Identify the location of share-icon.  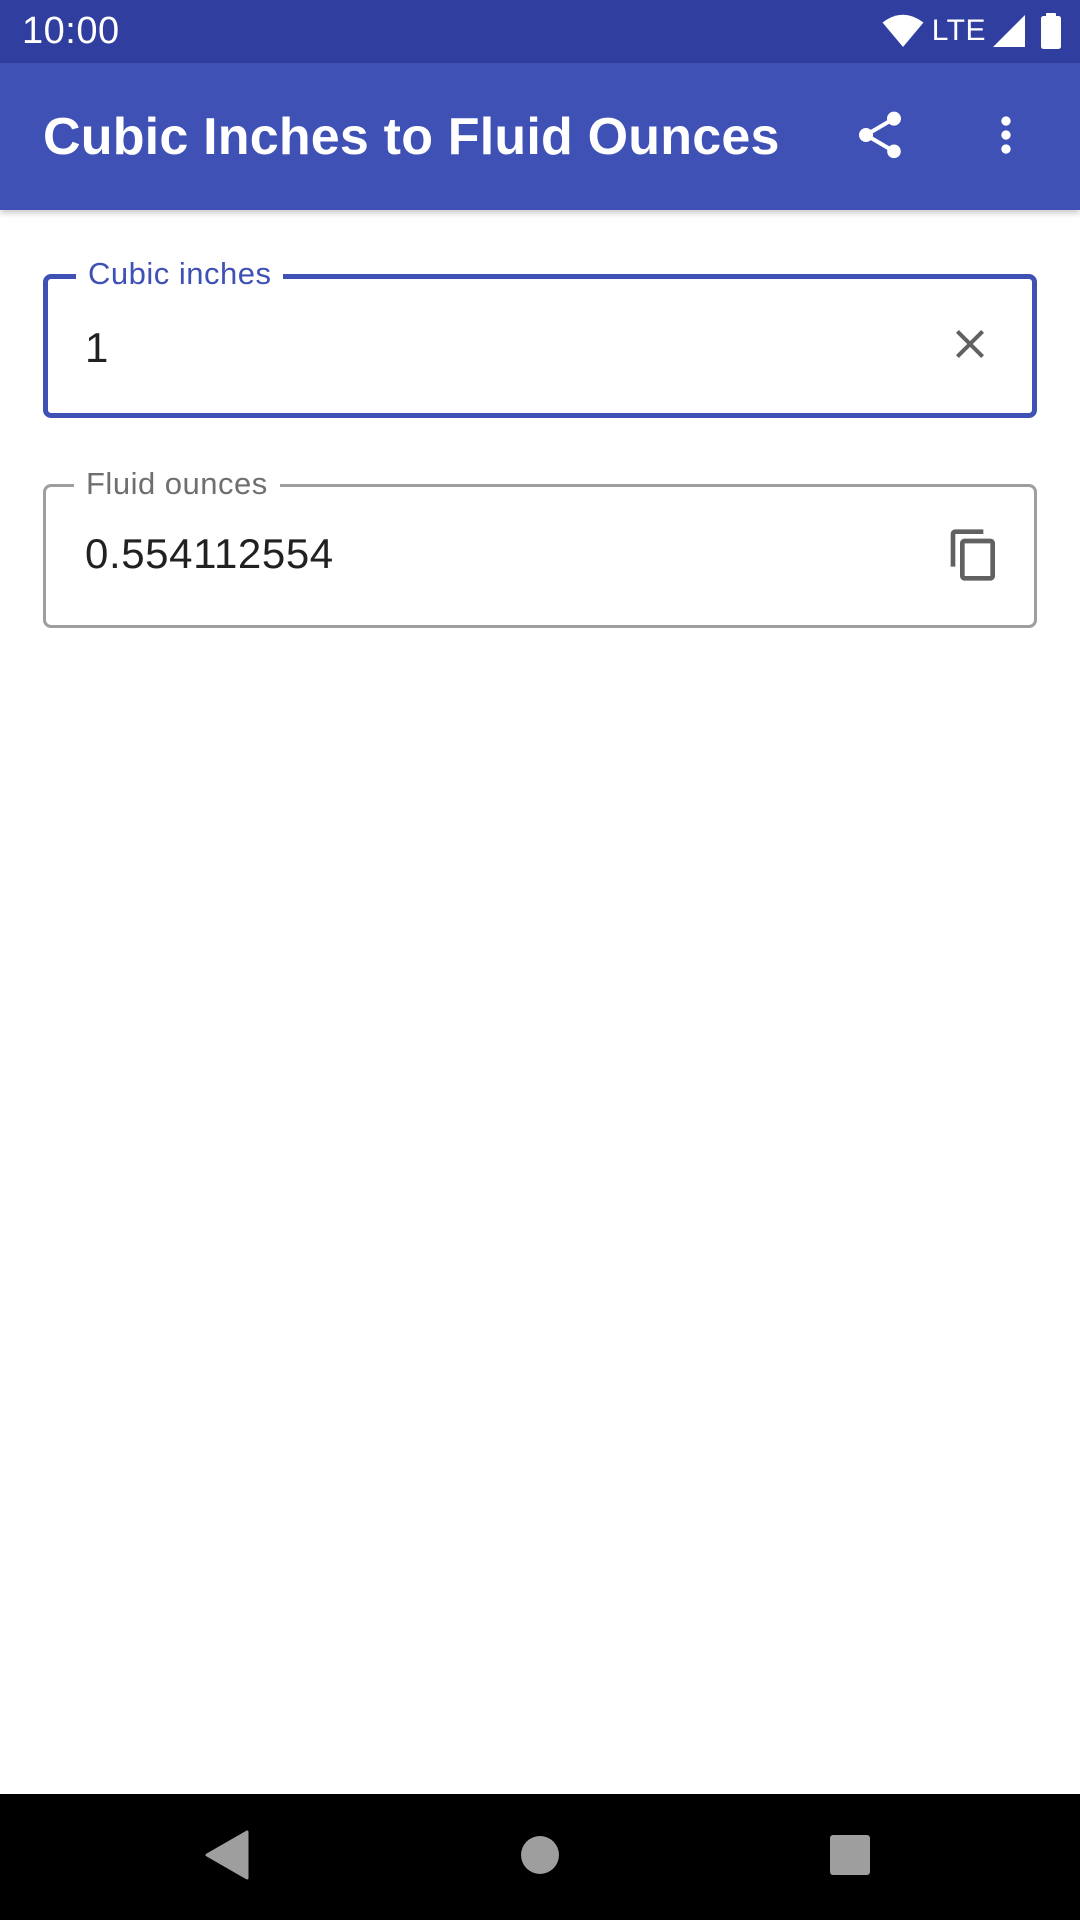
(880, 137).